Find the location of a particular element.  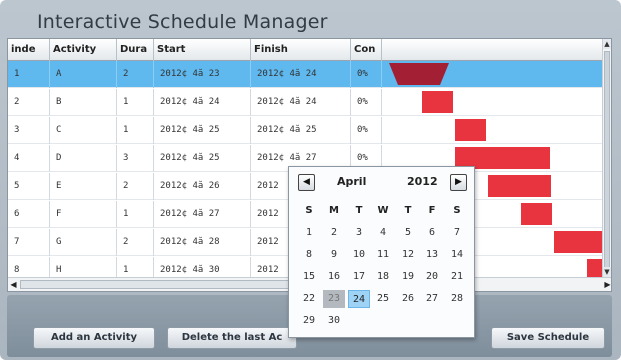

calendar-day: 6 is located at coordinates (432, 233).